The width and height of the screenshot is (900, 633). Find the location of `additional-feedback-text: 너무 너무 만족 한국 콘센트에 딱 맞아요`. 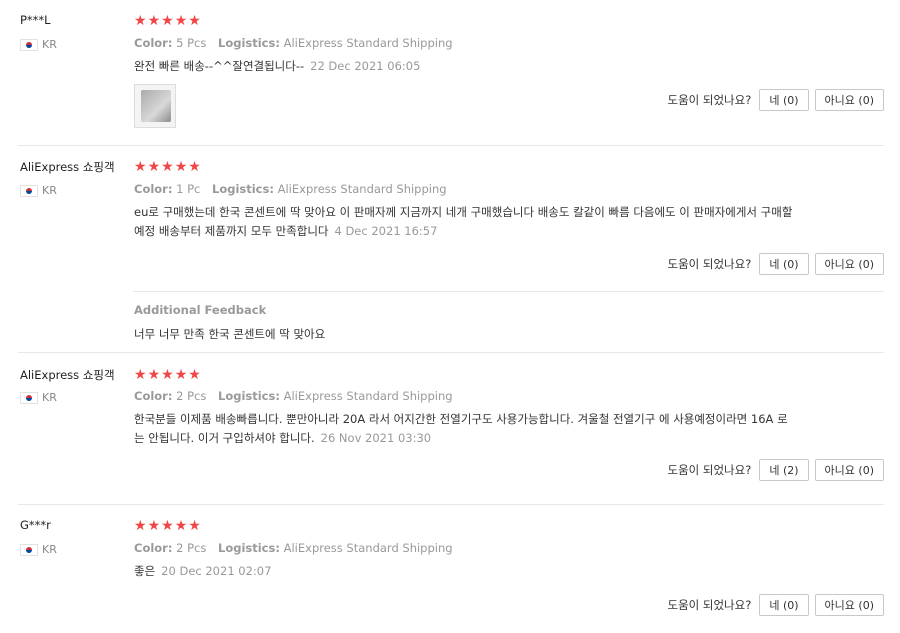

additional-feedback-text: 너무 너무 만족 한국 콘센트에 딱 맞아요 is located at coordinates (230, 334).